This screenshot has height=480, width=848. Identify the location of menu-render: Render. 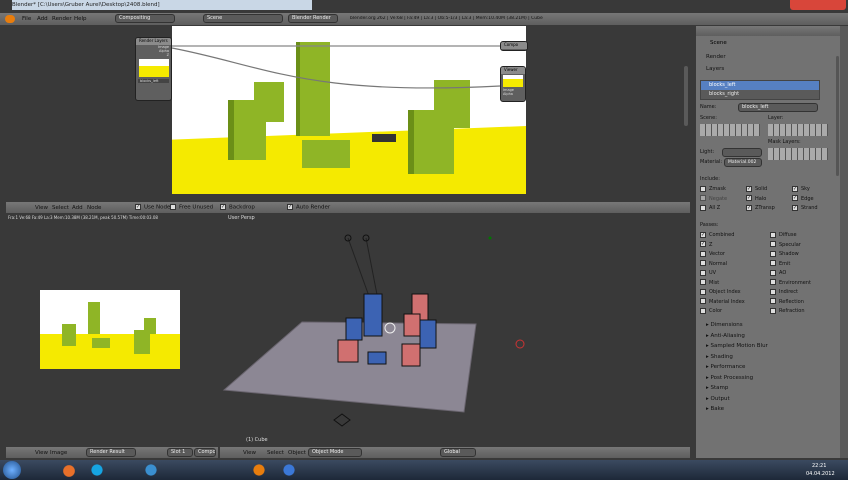
(62, 19).